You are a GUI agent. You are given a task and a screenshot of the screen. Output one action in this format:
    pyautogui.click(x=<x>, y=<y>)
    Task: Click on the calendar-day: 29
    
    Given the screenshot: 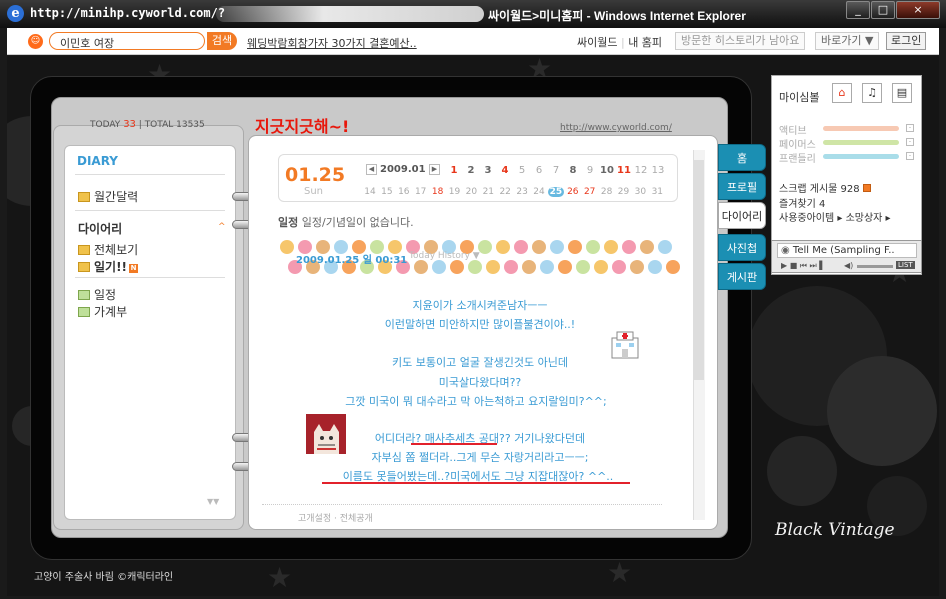 What is the action you would take?
    pyautogui.click(x=624, y=192)
    